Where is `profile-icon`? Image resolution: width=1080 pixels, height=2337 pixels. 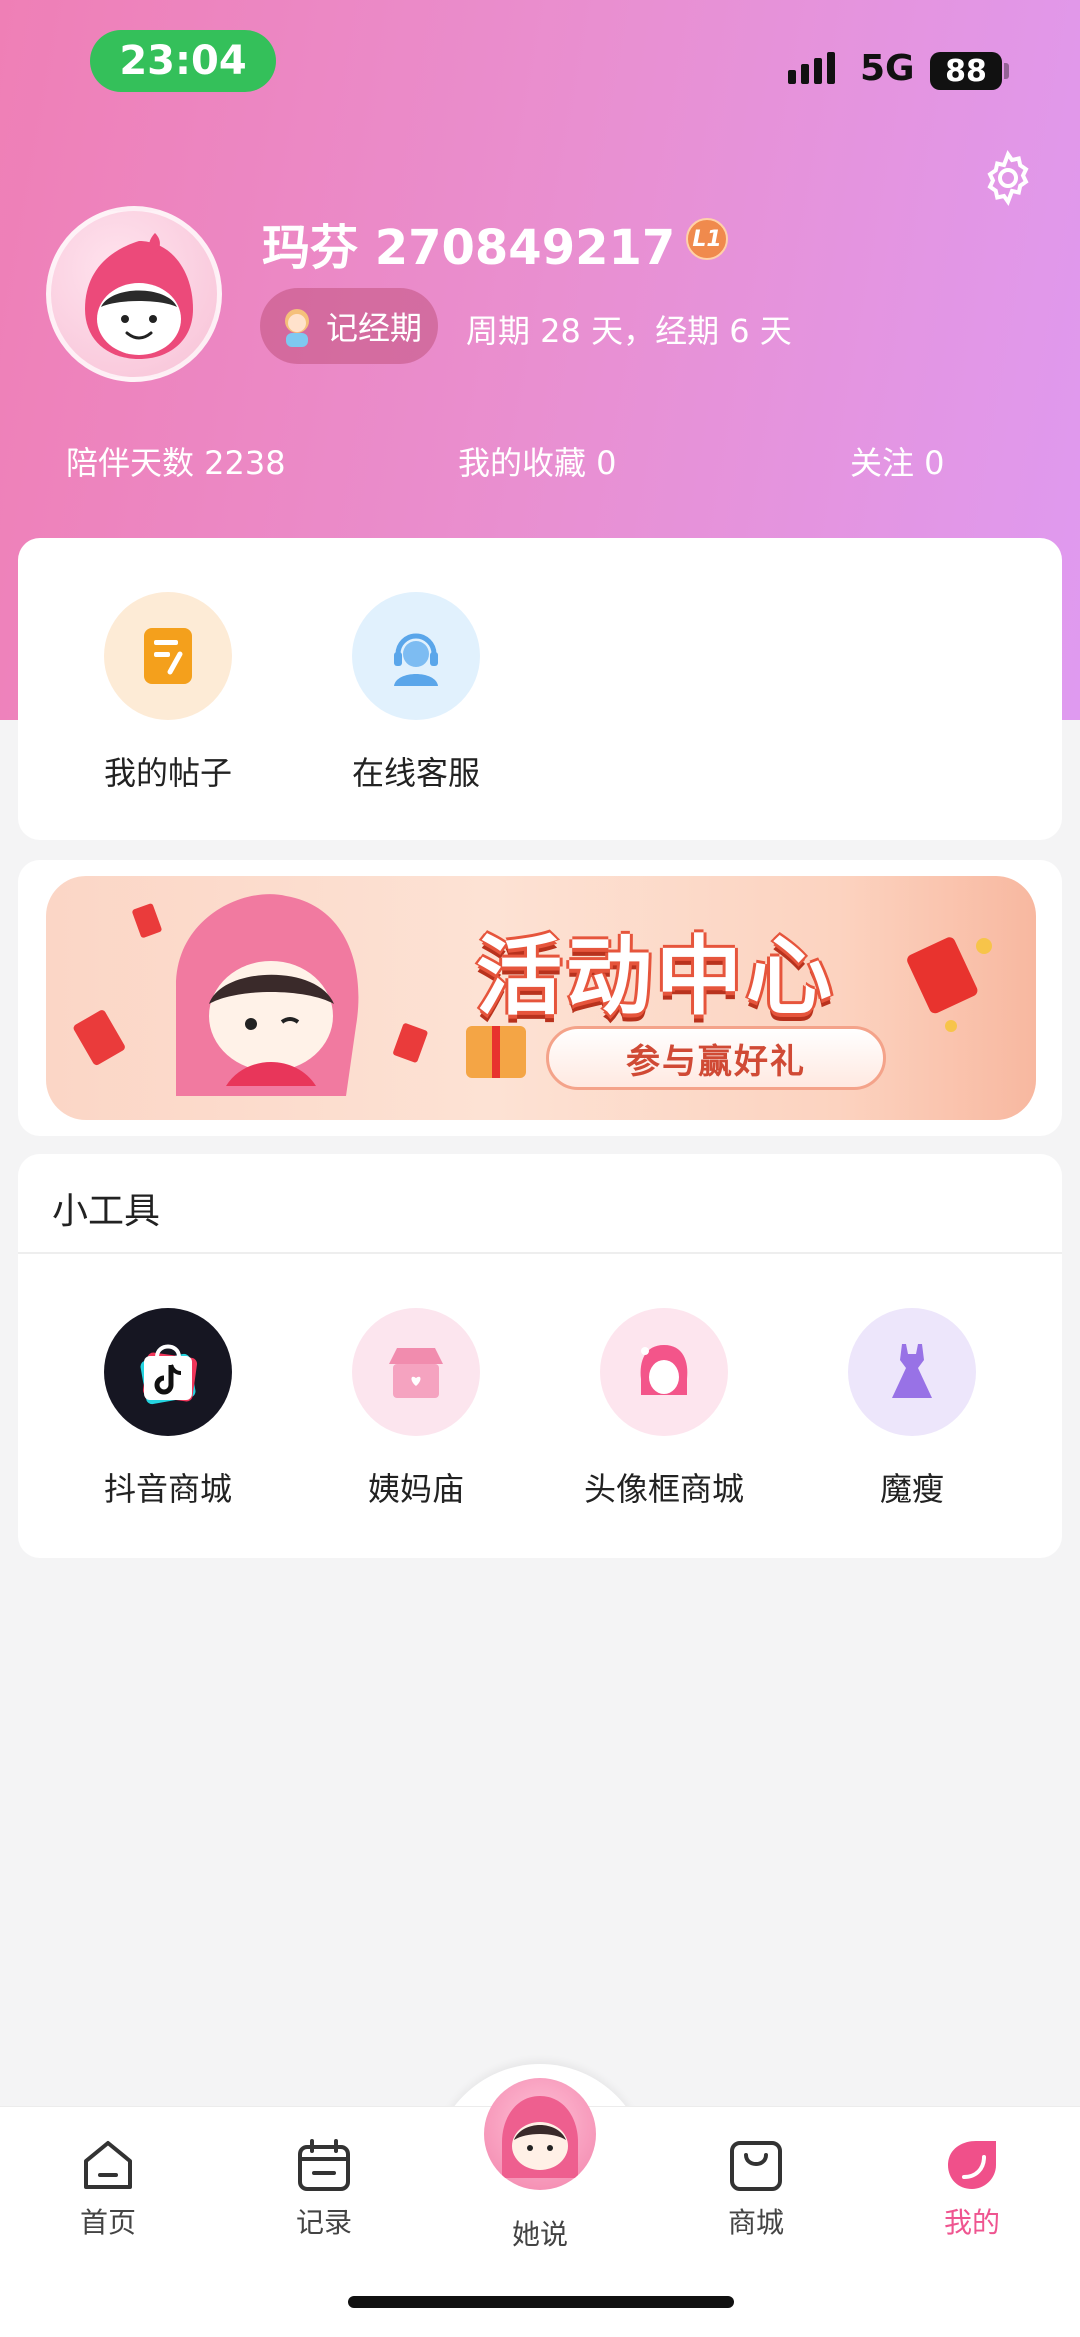 profile-icon is located at coordinates (972, 2165).